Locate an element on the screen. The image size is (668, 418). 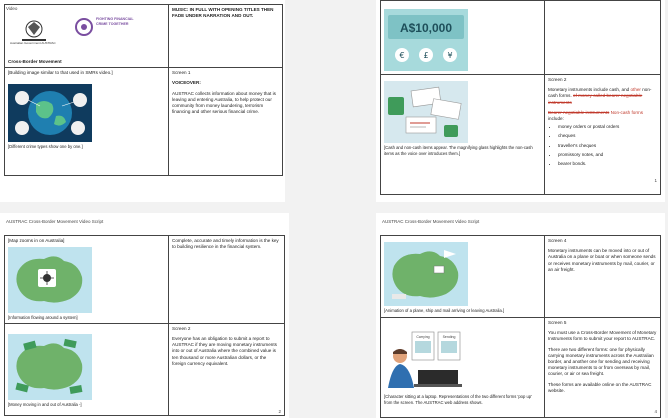
list-item: traveller's cheques is located at coordinates (607, 146).